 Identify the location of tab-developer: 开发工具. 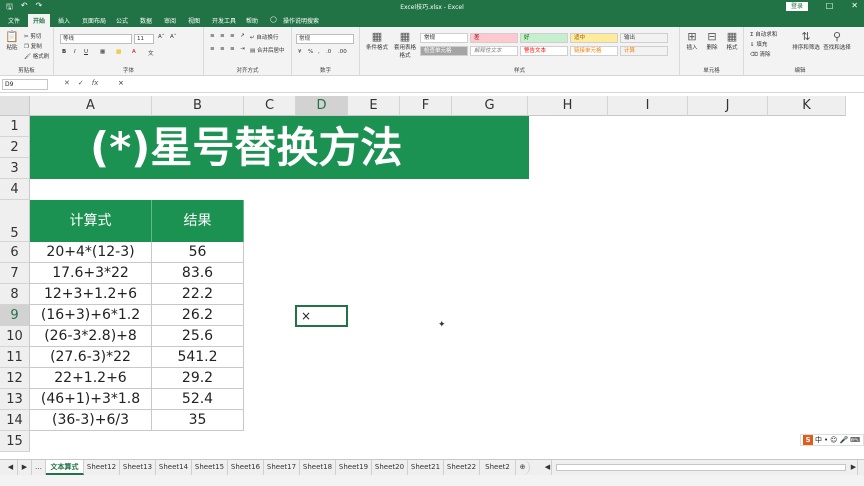
(224, 20).